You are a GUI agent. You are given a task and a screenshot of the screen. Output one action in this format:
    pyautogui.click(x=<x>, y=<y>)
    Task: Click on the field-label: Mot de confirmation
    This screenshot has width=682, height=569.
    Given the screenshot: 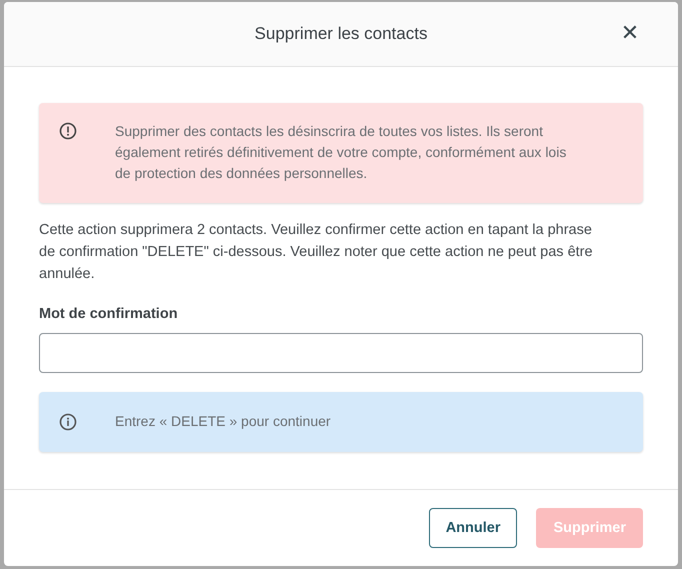 What is the action you would take?
    pyautogui.click(x=109, y=314)
    